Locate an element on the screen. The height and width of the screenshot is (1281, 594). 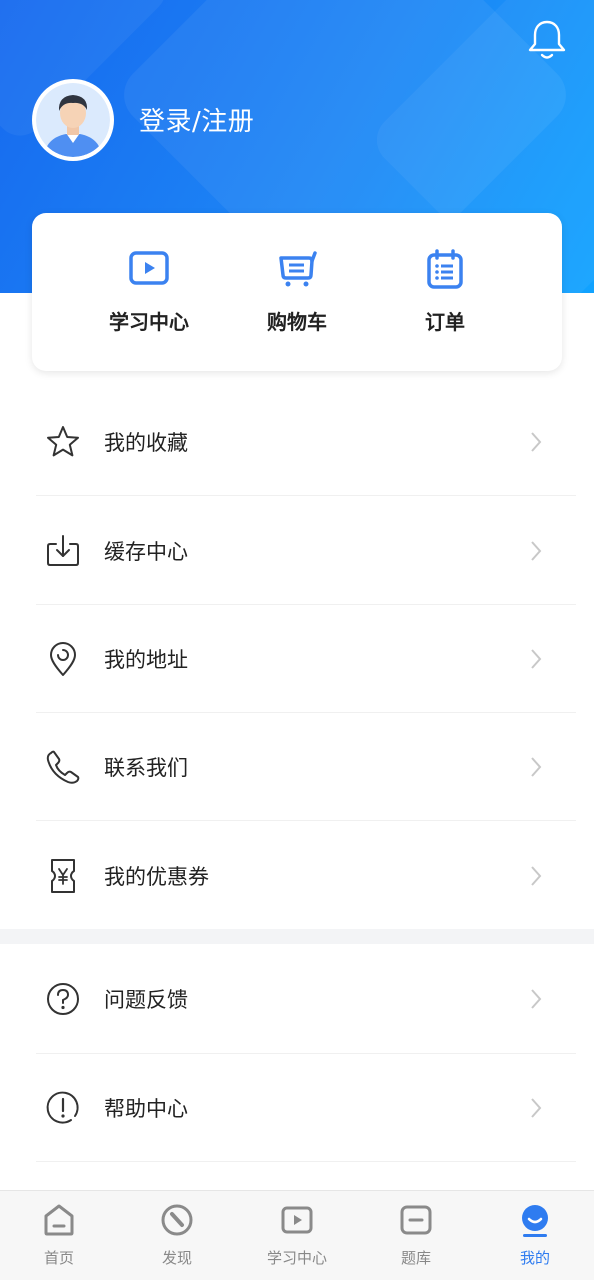
menu-item-cache-center: 缓存中心 is located at coordinates (297, 551).